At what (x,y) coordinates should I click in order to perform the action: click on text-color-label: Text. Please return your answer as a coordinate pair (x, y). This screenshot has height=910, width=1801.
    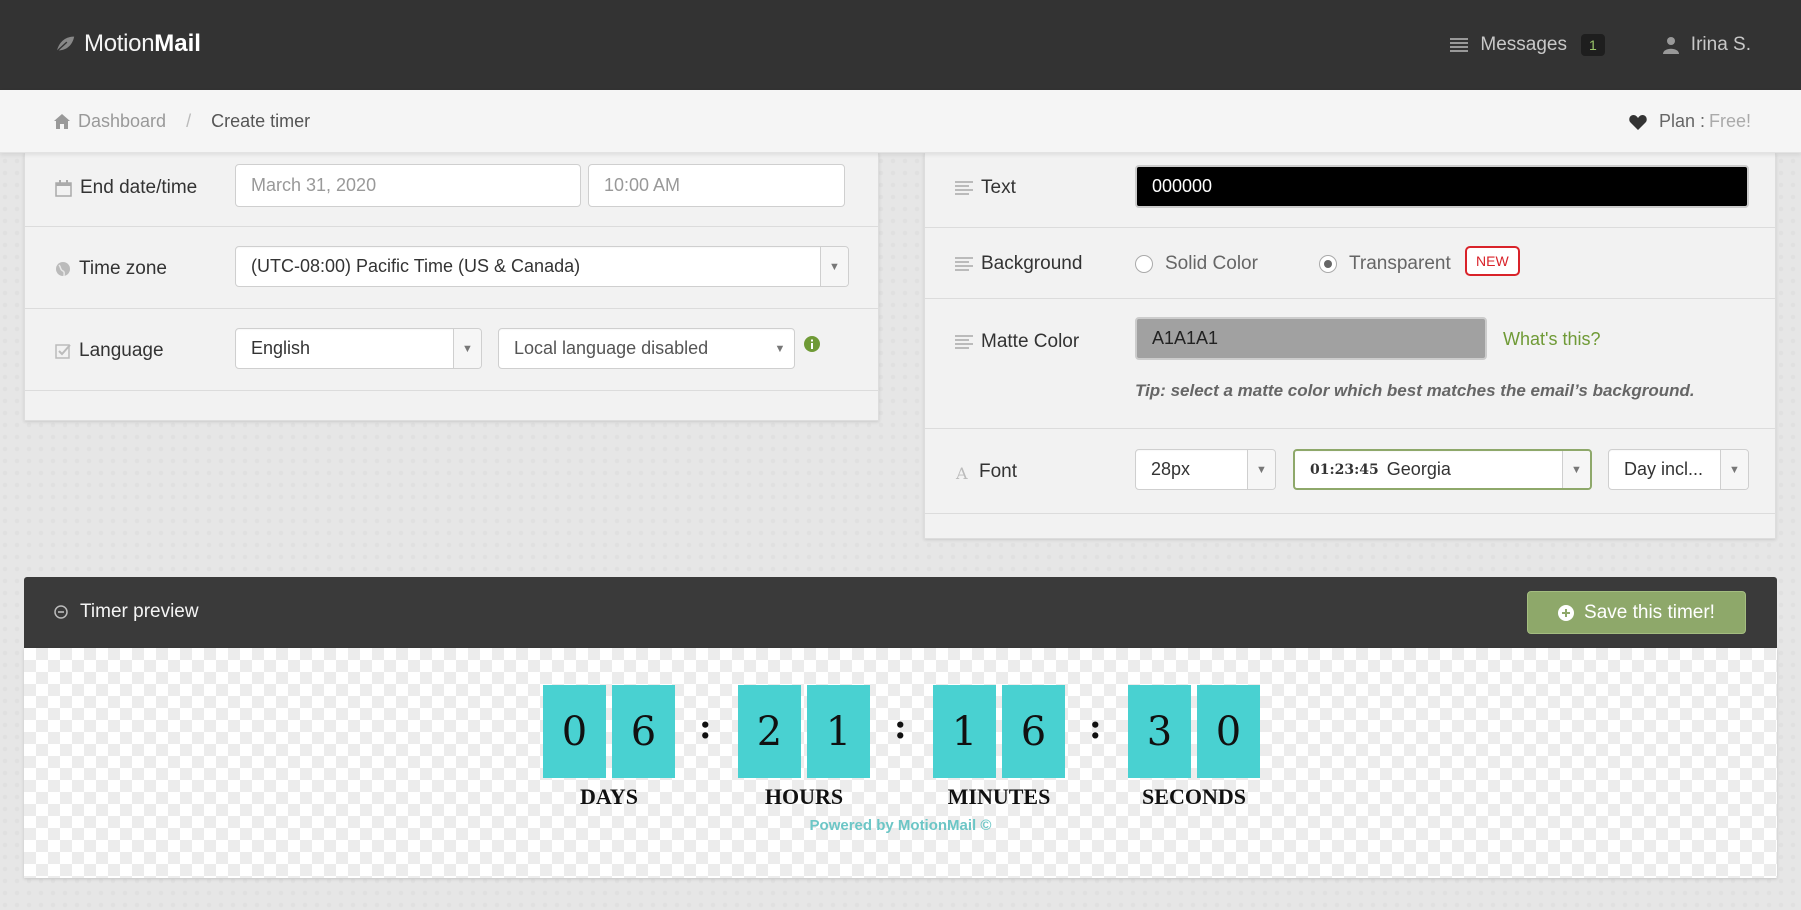
    Looking at the image, I should click on (998, 187).